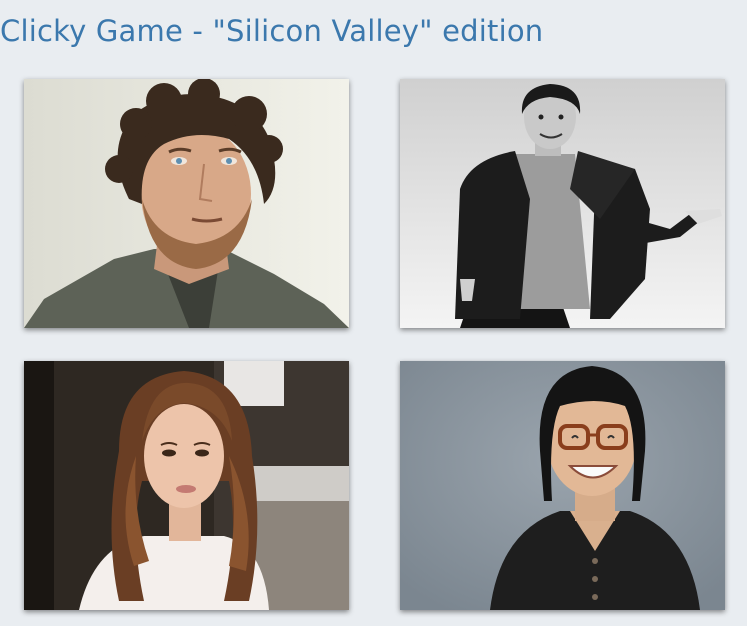 The image size is (747, 626). What do you see at coordinates (272, 31) in the screenshot?
I see `page-title: Clicky Game - "Silicon Valley" edition` at bounding box center [272, 31].